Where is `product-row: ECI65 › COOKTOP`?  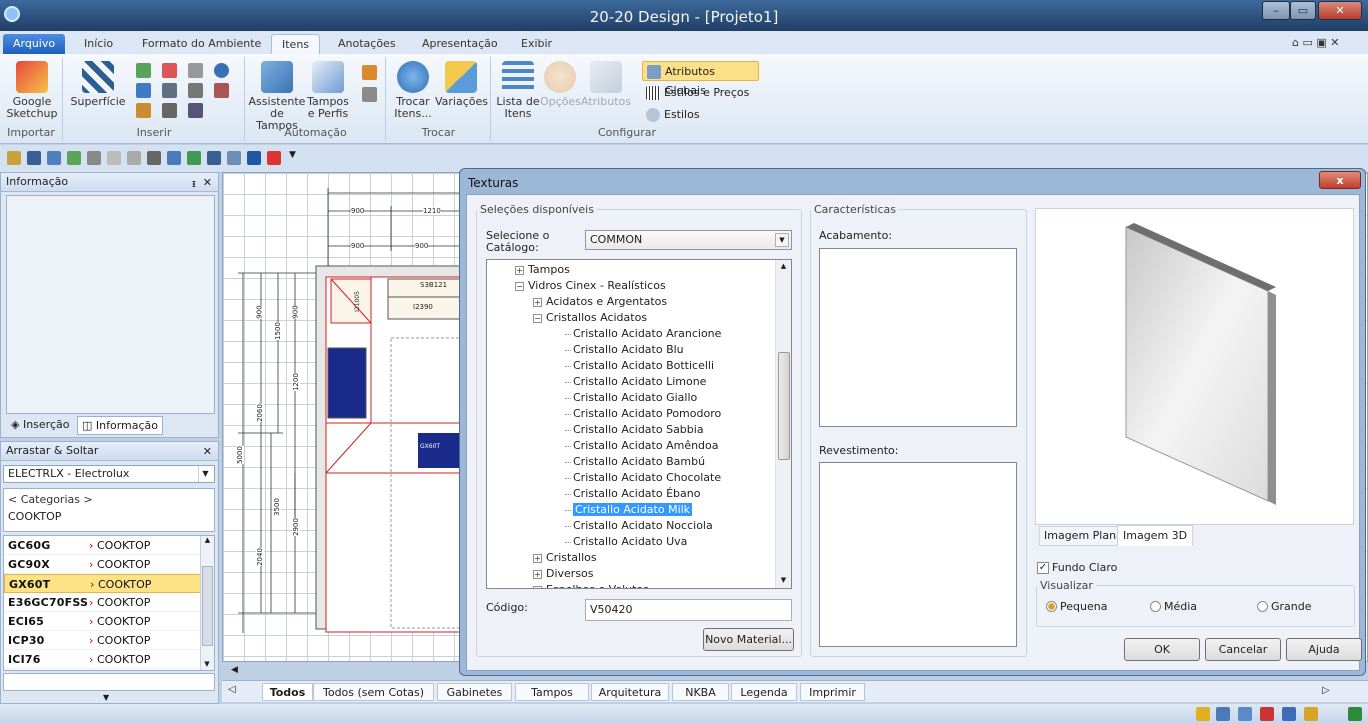 product-row: ECI65 › COOKTOP is located at coordinates (102, 621).